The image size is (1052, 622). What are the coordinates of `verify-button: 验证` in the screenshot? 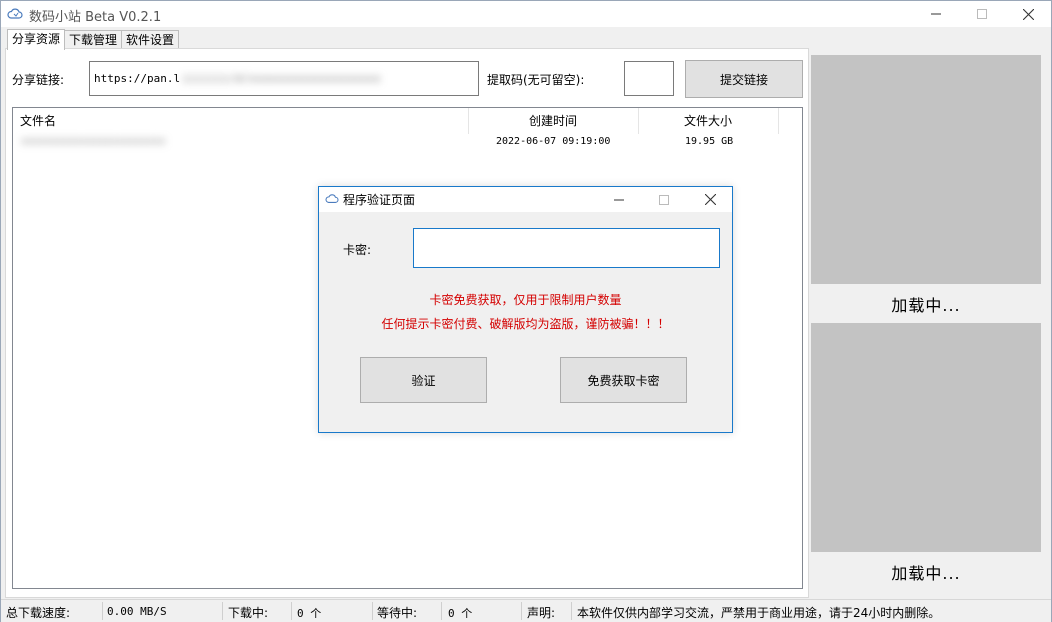 It's located at (423, 380).